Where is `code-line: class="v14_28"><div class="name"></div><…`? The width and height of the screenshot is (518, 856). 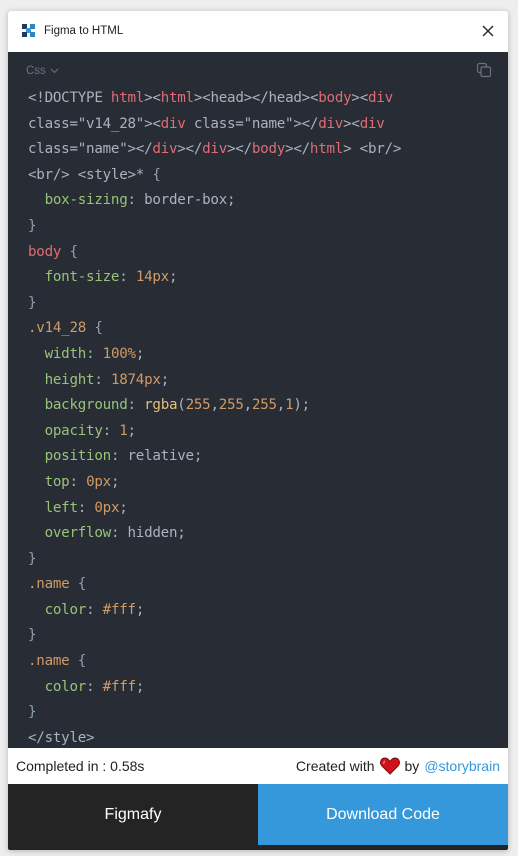
code-line: class="v14_28"><div class="name"></div><… is located at coordinates (214, 125).